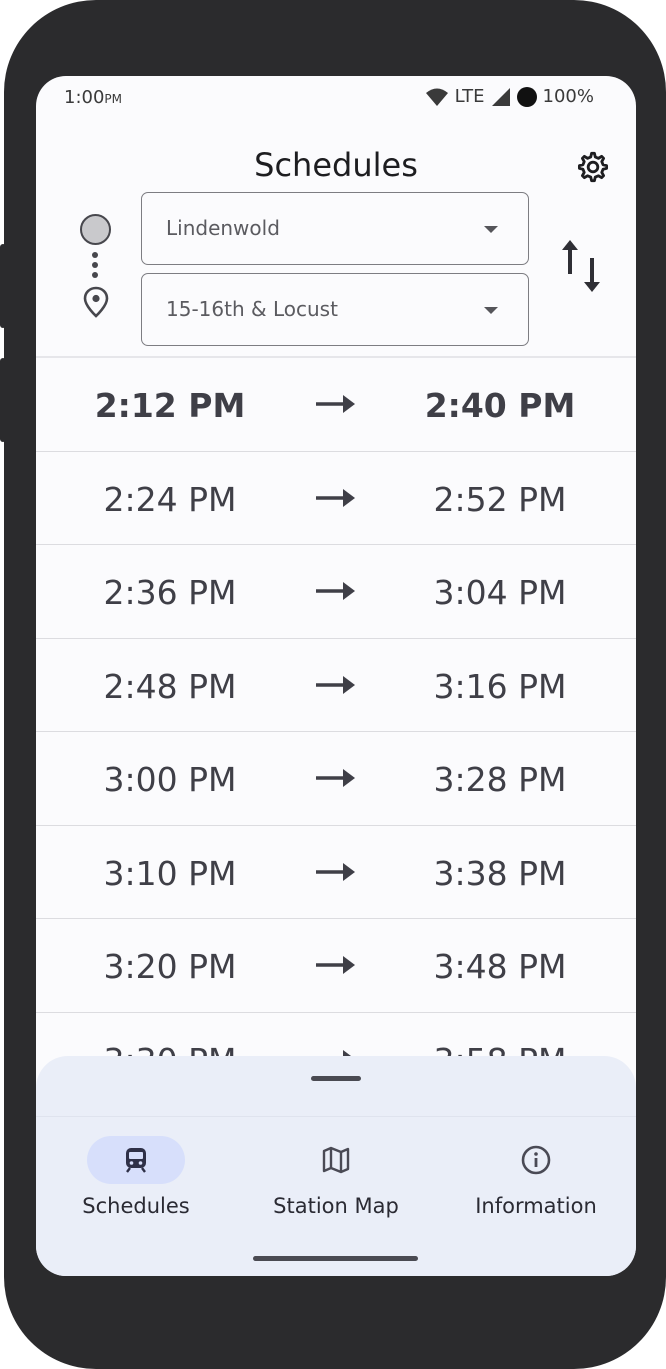  I want to click on volume-button, so click(3, 286).